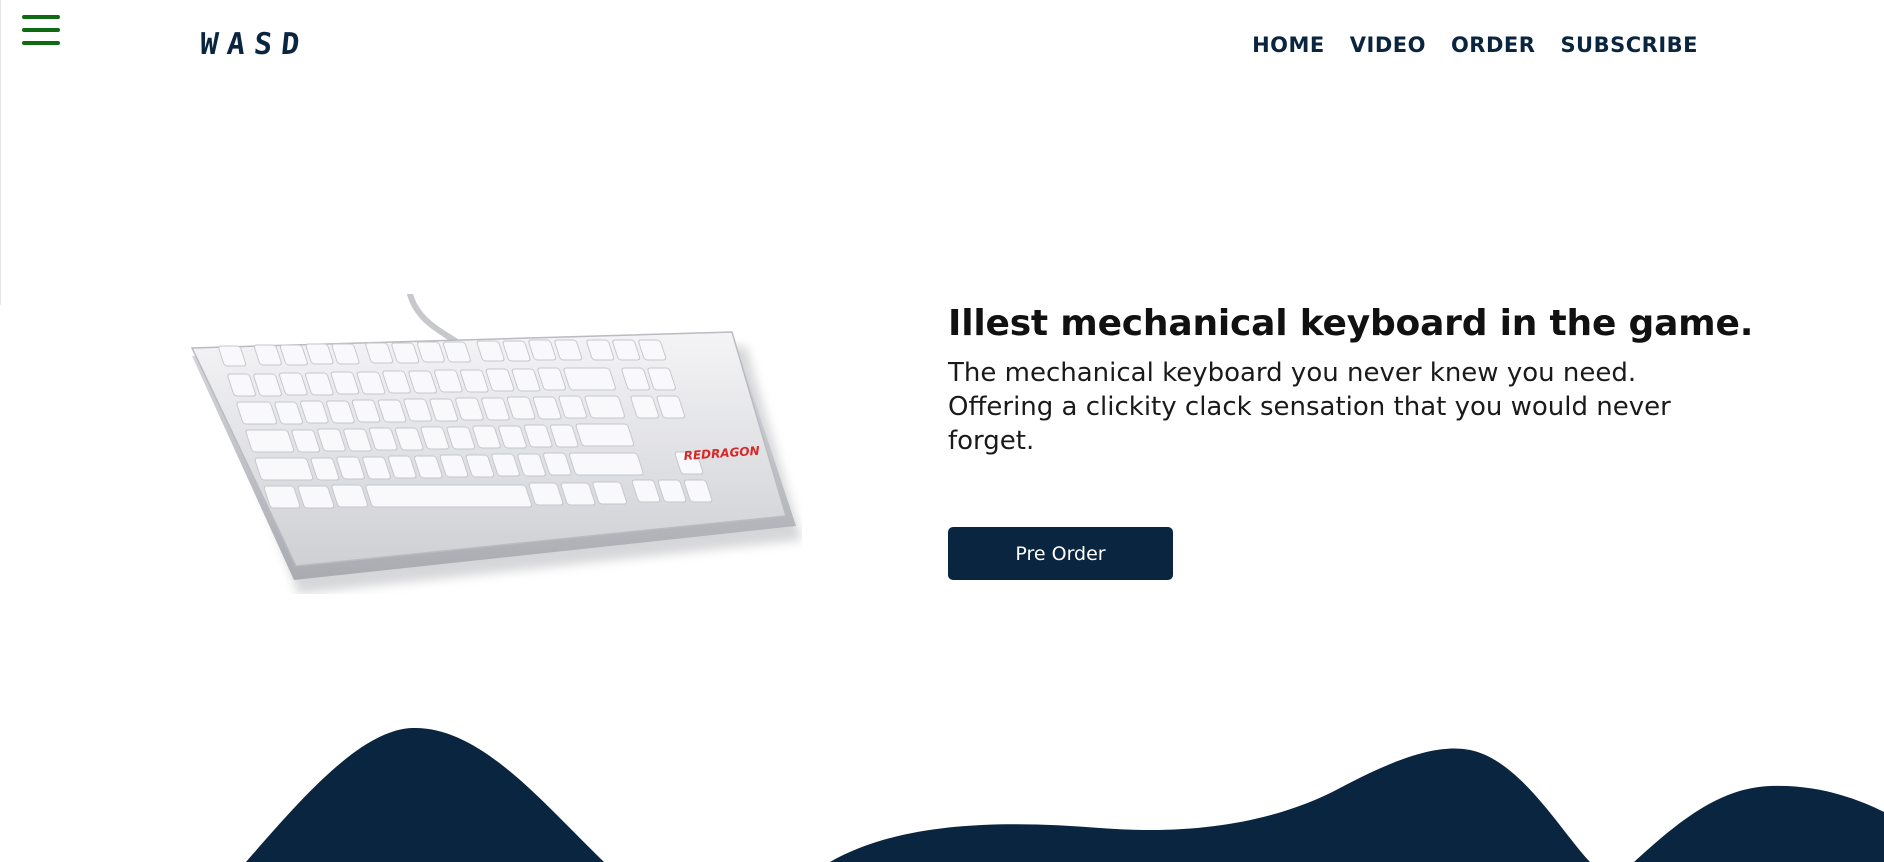 This screenshot has width=1884, height=862. What do you see at coordinates (1493, 45) in the screenshot?
I see `nav-link-order: ORDER` at bounding box center [1493, 45].